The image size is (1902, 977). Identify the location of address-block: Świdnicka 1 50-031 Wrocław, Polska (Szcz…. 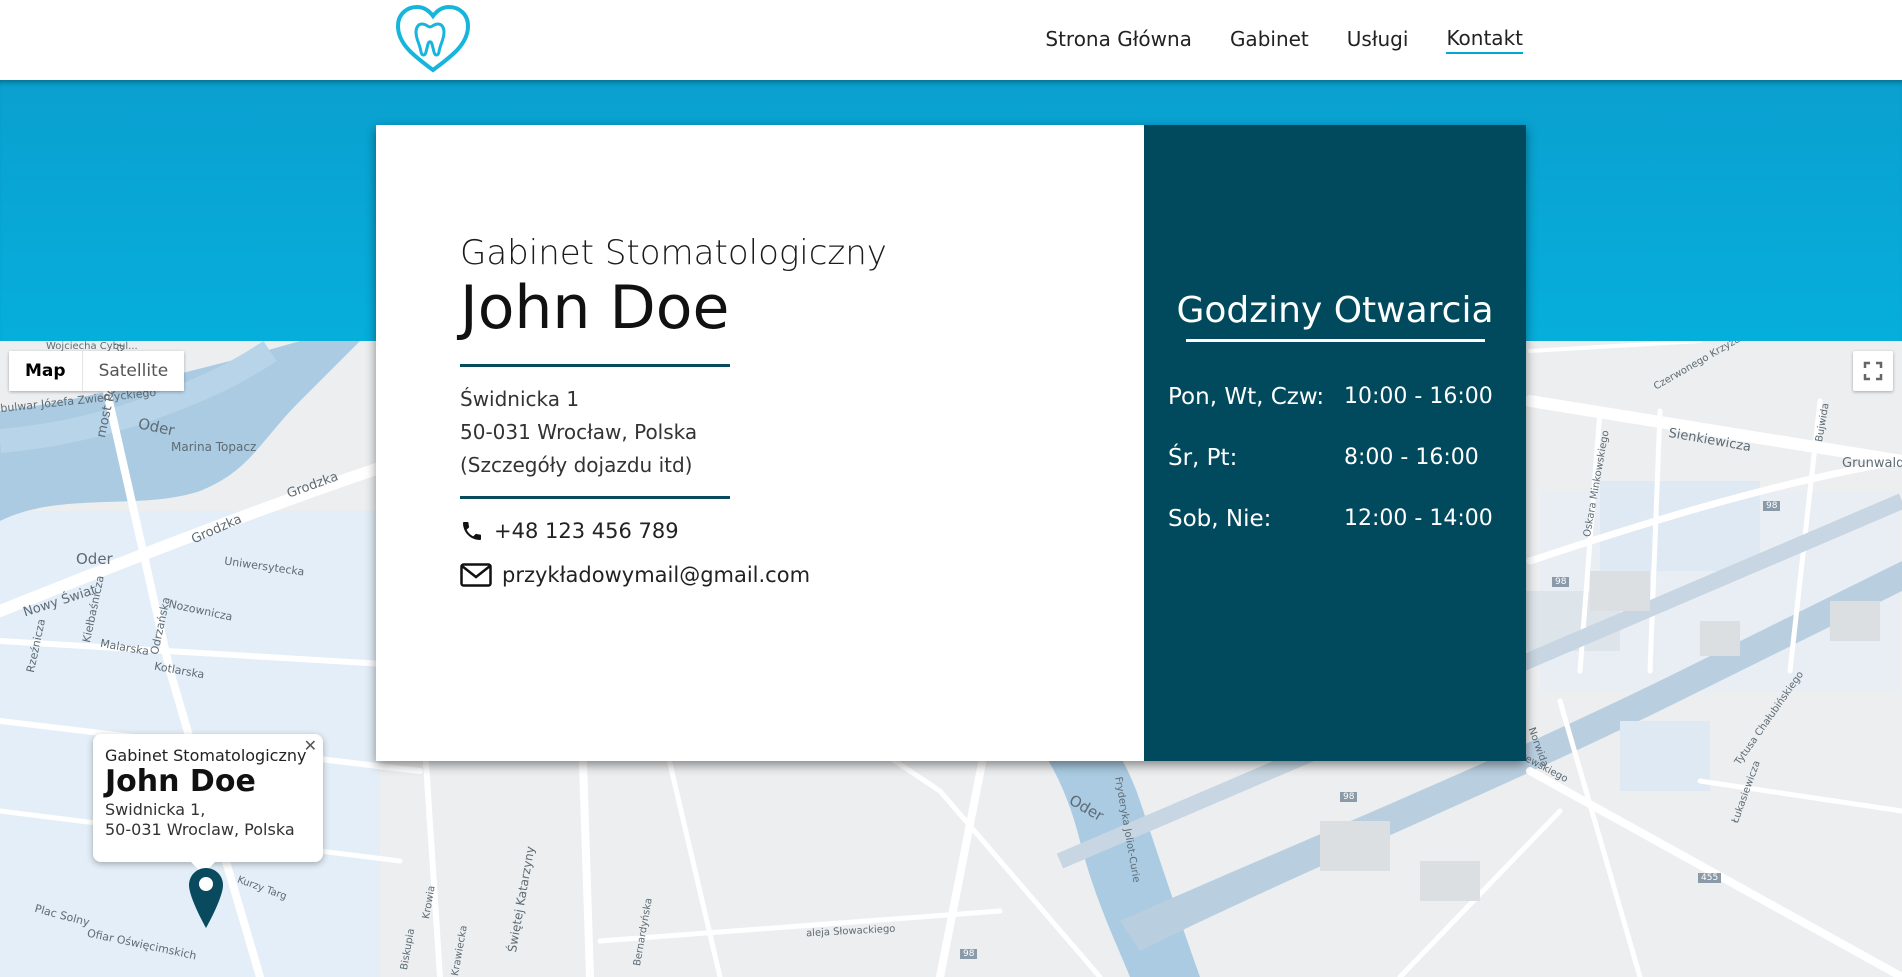
(802, 432).